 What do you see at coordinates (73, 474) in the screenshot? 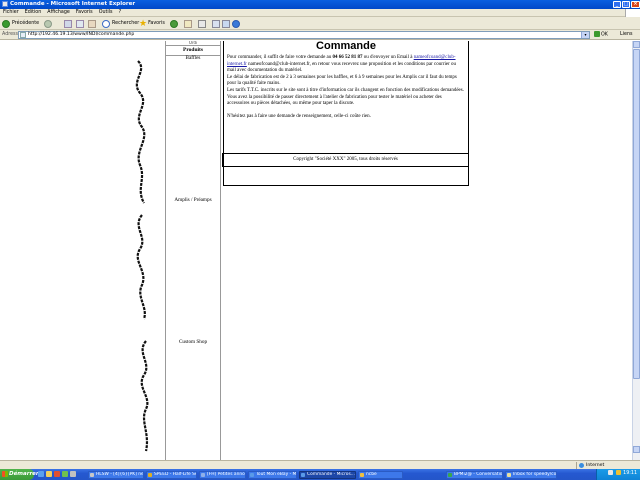
I see `quicklaunch-desktop-icon` at bounding box center [73, 474].